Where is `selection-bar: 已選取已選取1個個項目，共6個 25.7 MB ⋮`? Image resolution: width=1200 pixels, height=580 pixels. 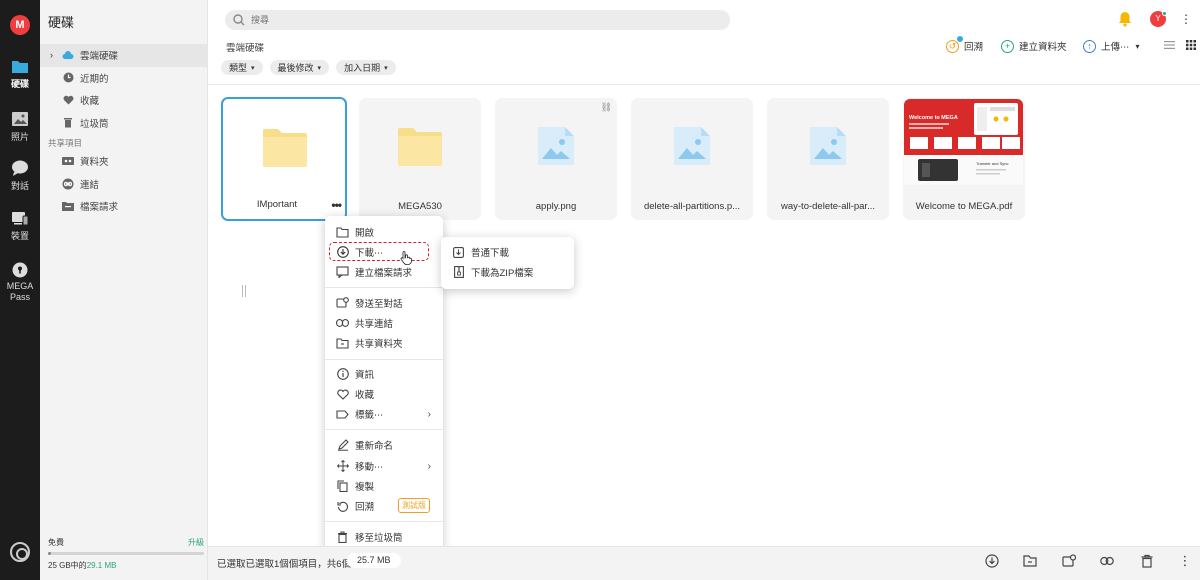
selection-bar: 已選取已選取1個個項目，共6個 25.7 MB ⋮ is located at coordinates (704, 563).